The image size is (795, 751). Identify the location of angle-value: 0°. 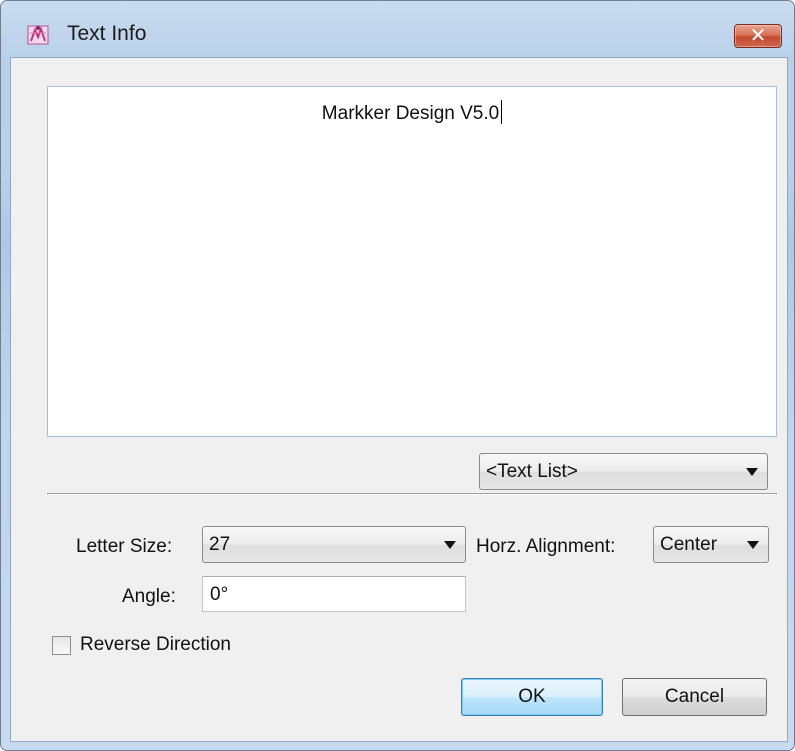
(219, 594).